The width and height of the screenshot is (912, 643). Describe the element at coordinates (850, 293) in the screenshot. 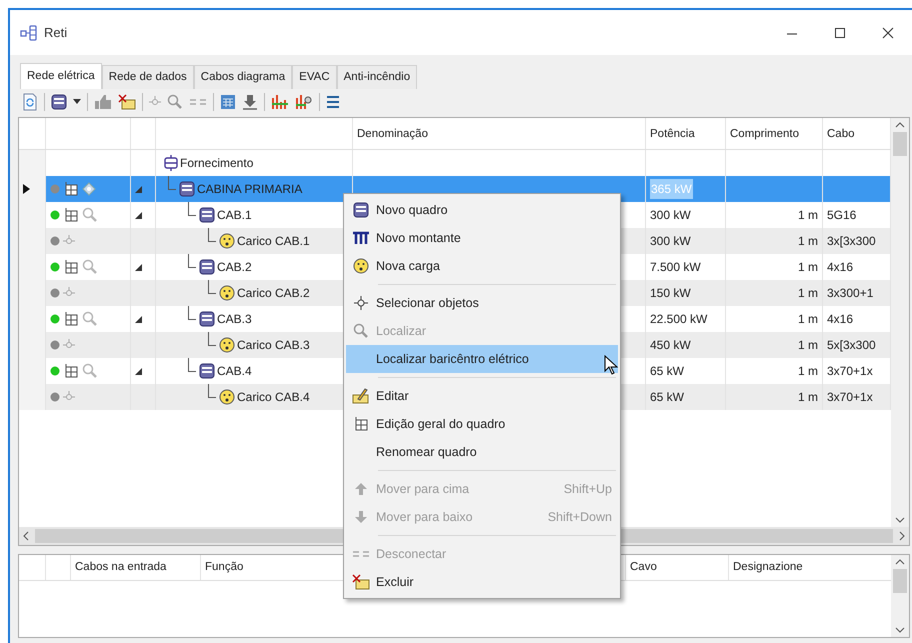

I see `table-cell-text: 3x300+1` at that location.